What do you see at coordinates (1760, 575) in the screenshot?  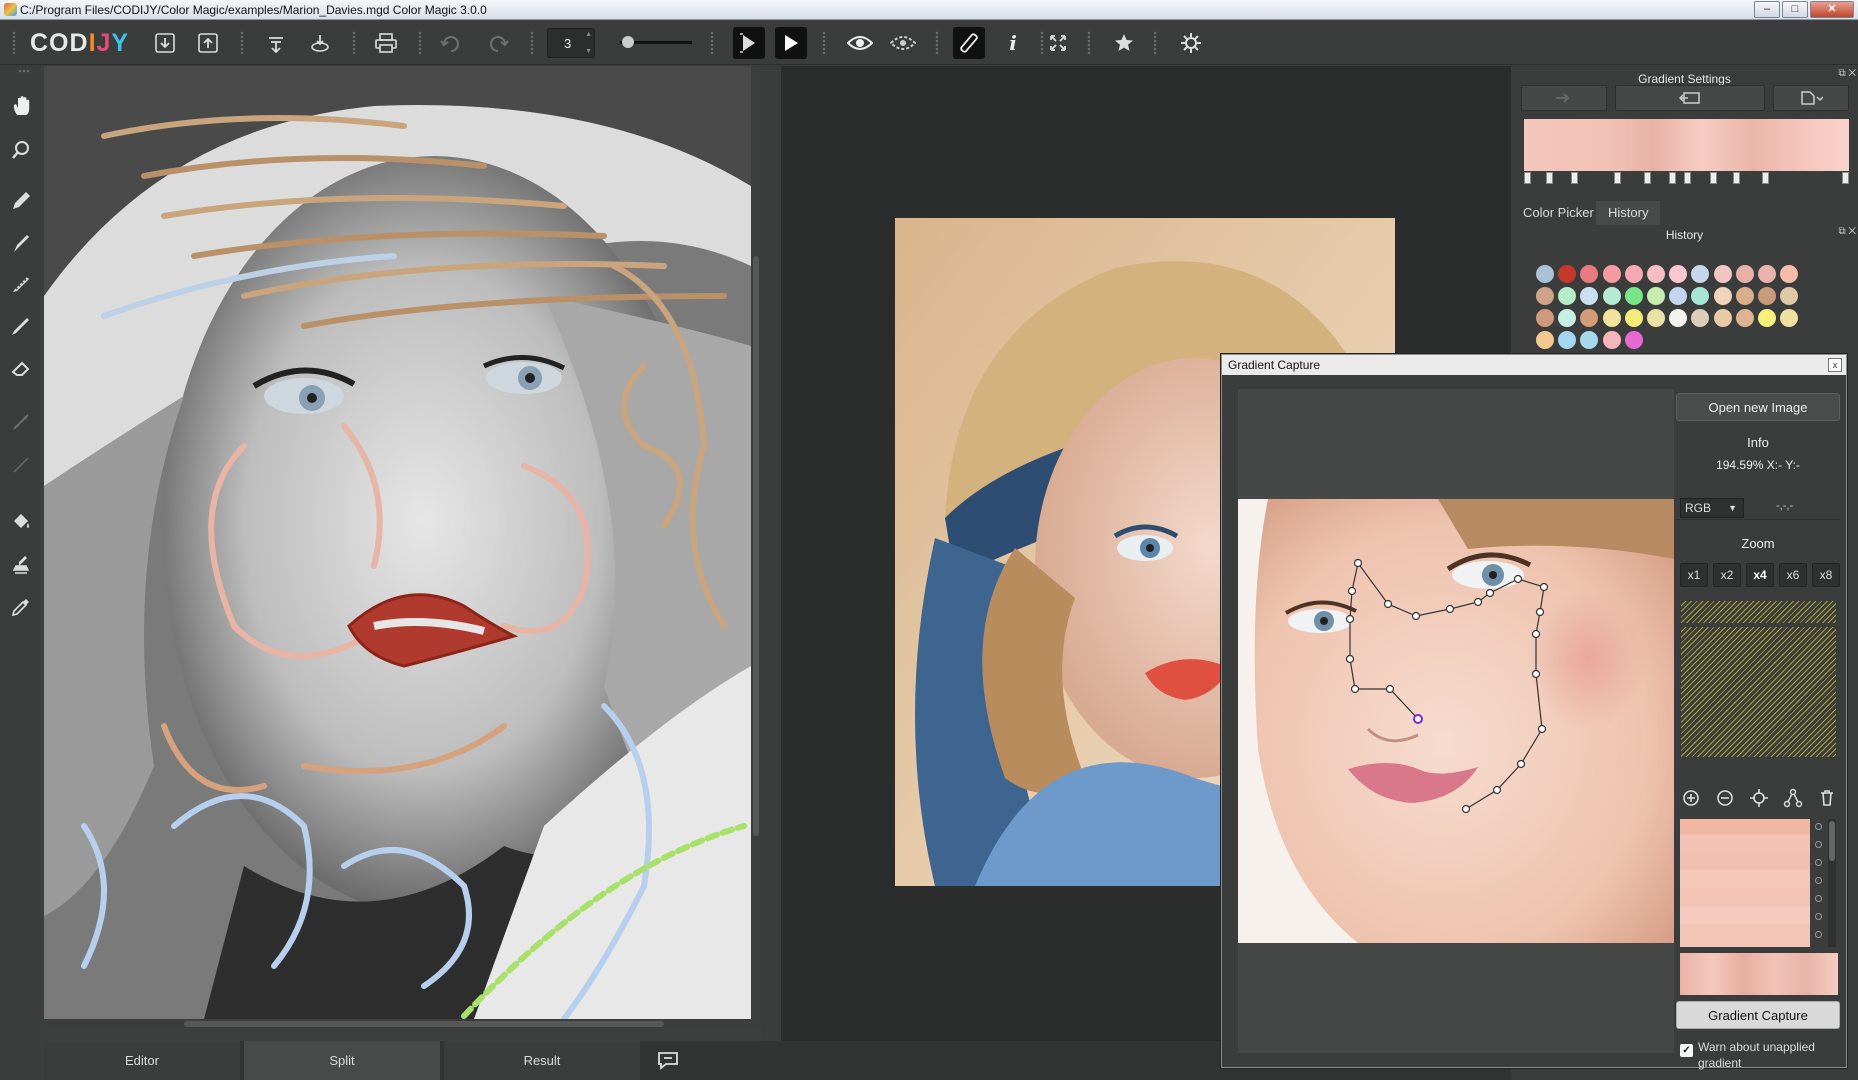 I see `zoom-x4-button: x4` at bounding box center [1760, 575].